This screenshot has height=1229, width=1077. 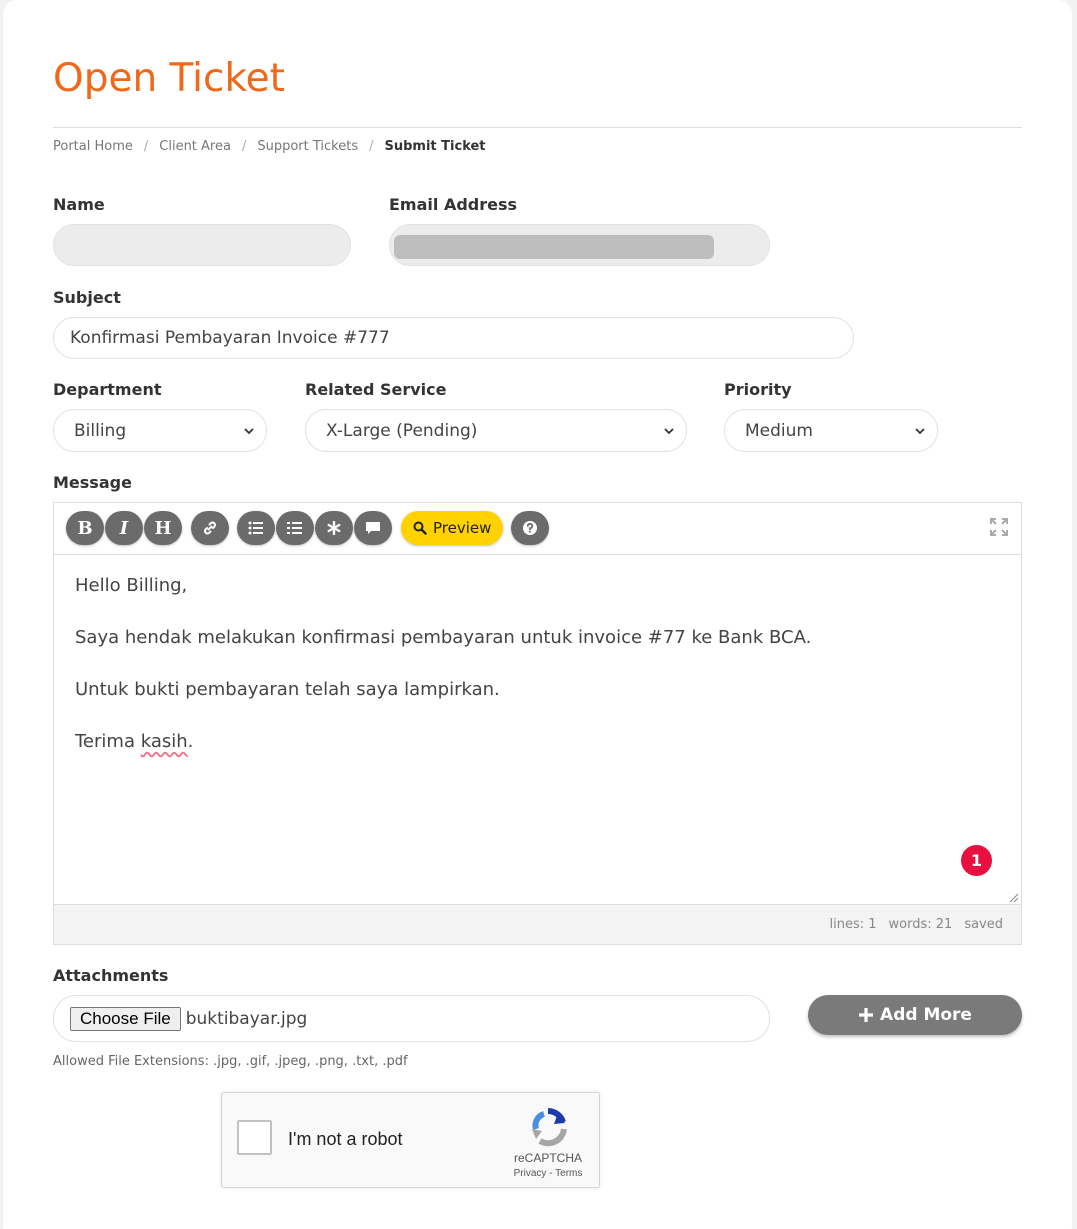 I want to click on message-line-closing: Terima kasih., so click(x=443, y=742).